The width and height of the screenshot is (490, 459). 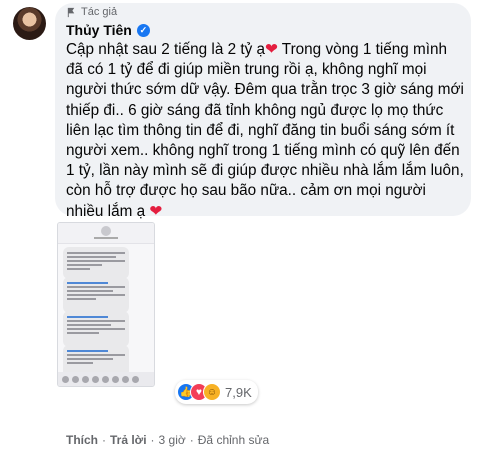 I want to click on reaction-count: 7,9K, so click(x=238, y=392).